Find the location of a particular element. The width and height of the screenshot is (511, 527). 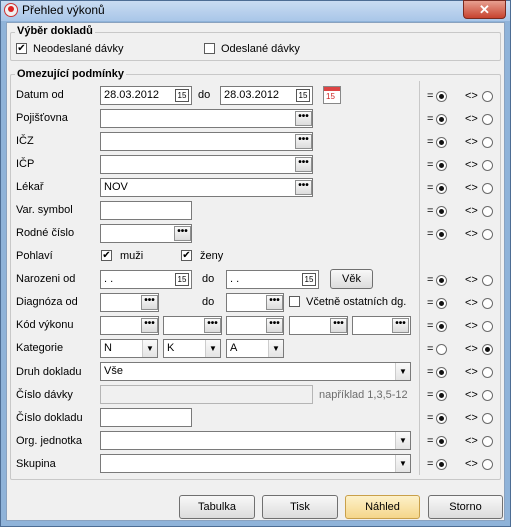

operator-eq-radio-skupina is located at coordinates (441, 464).